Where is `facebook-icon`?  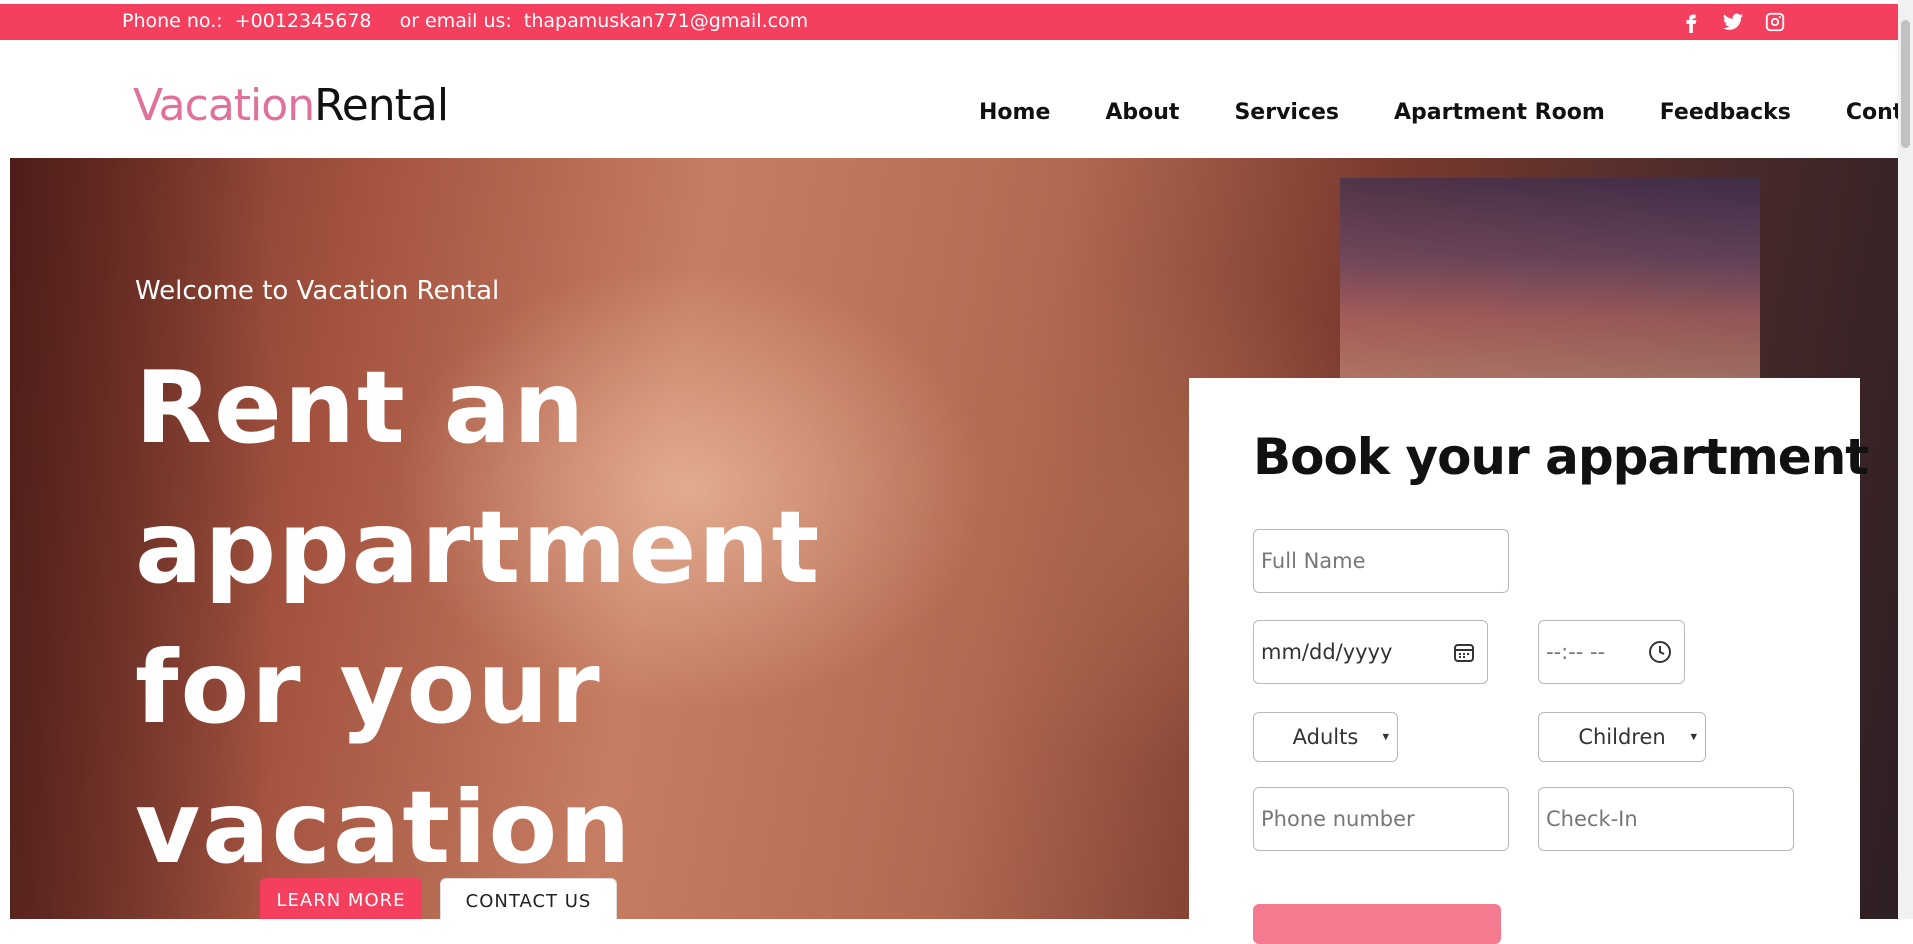
facebook-icon is located at coordinates (1691, 22).